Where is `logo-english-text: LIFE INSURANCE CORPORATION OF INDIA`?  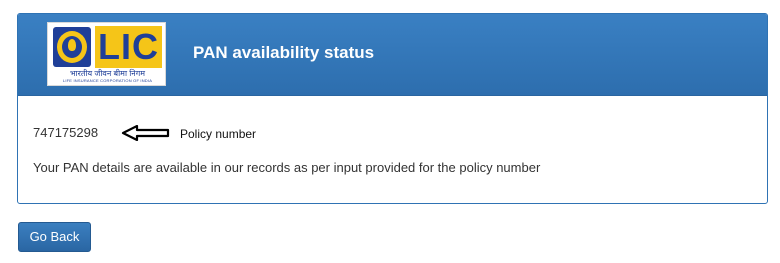 logo-english-text: LIFE INSURANCE CORPORATION OF INDIA is located at coordinates (107, 80).